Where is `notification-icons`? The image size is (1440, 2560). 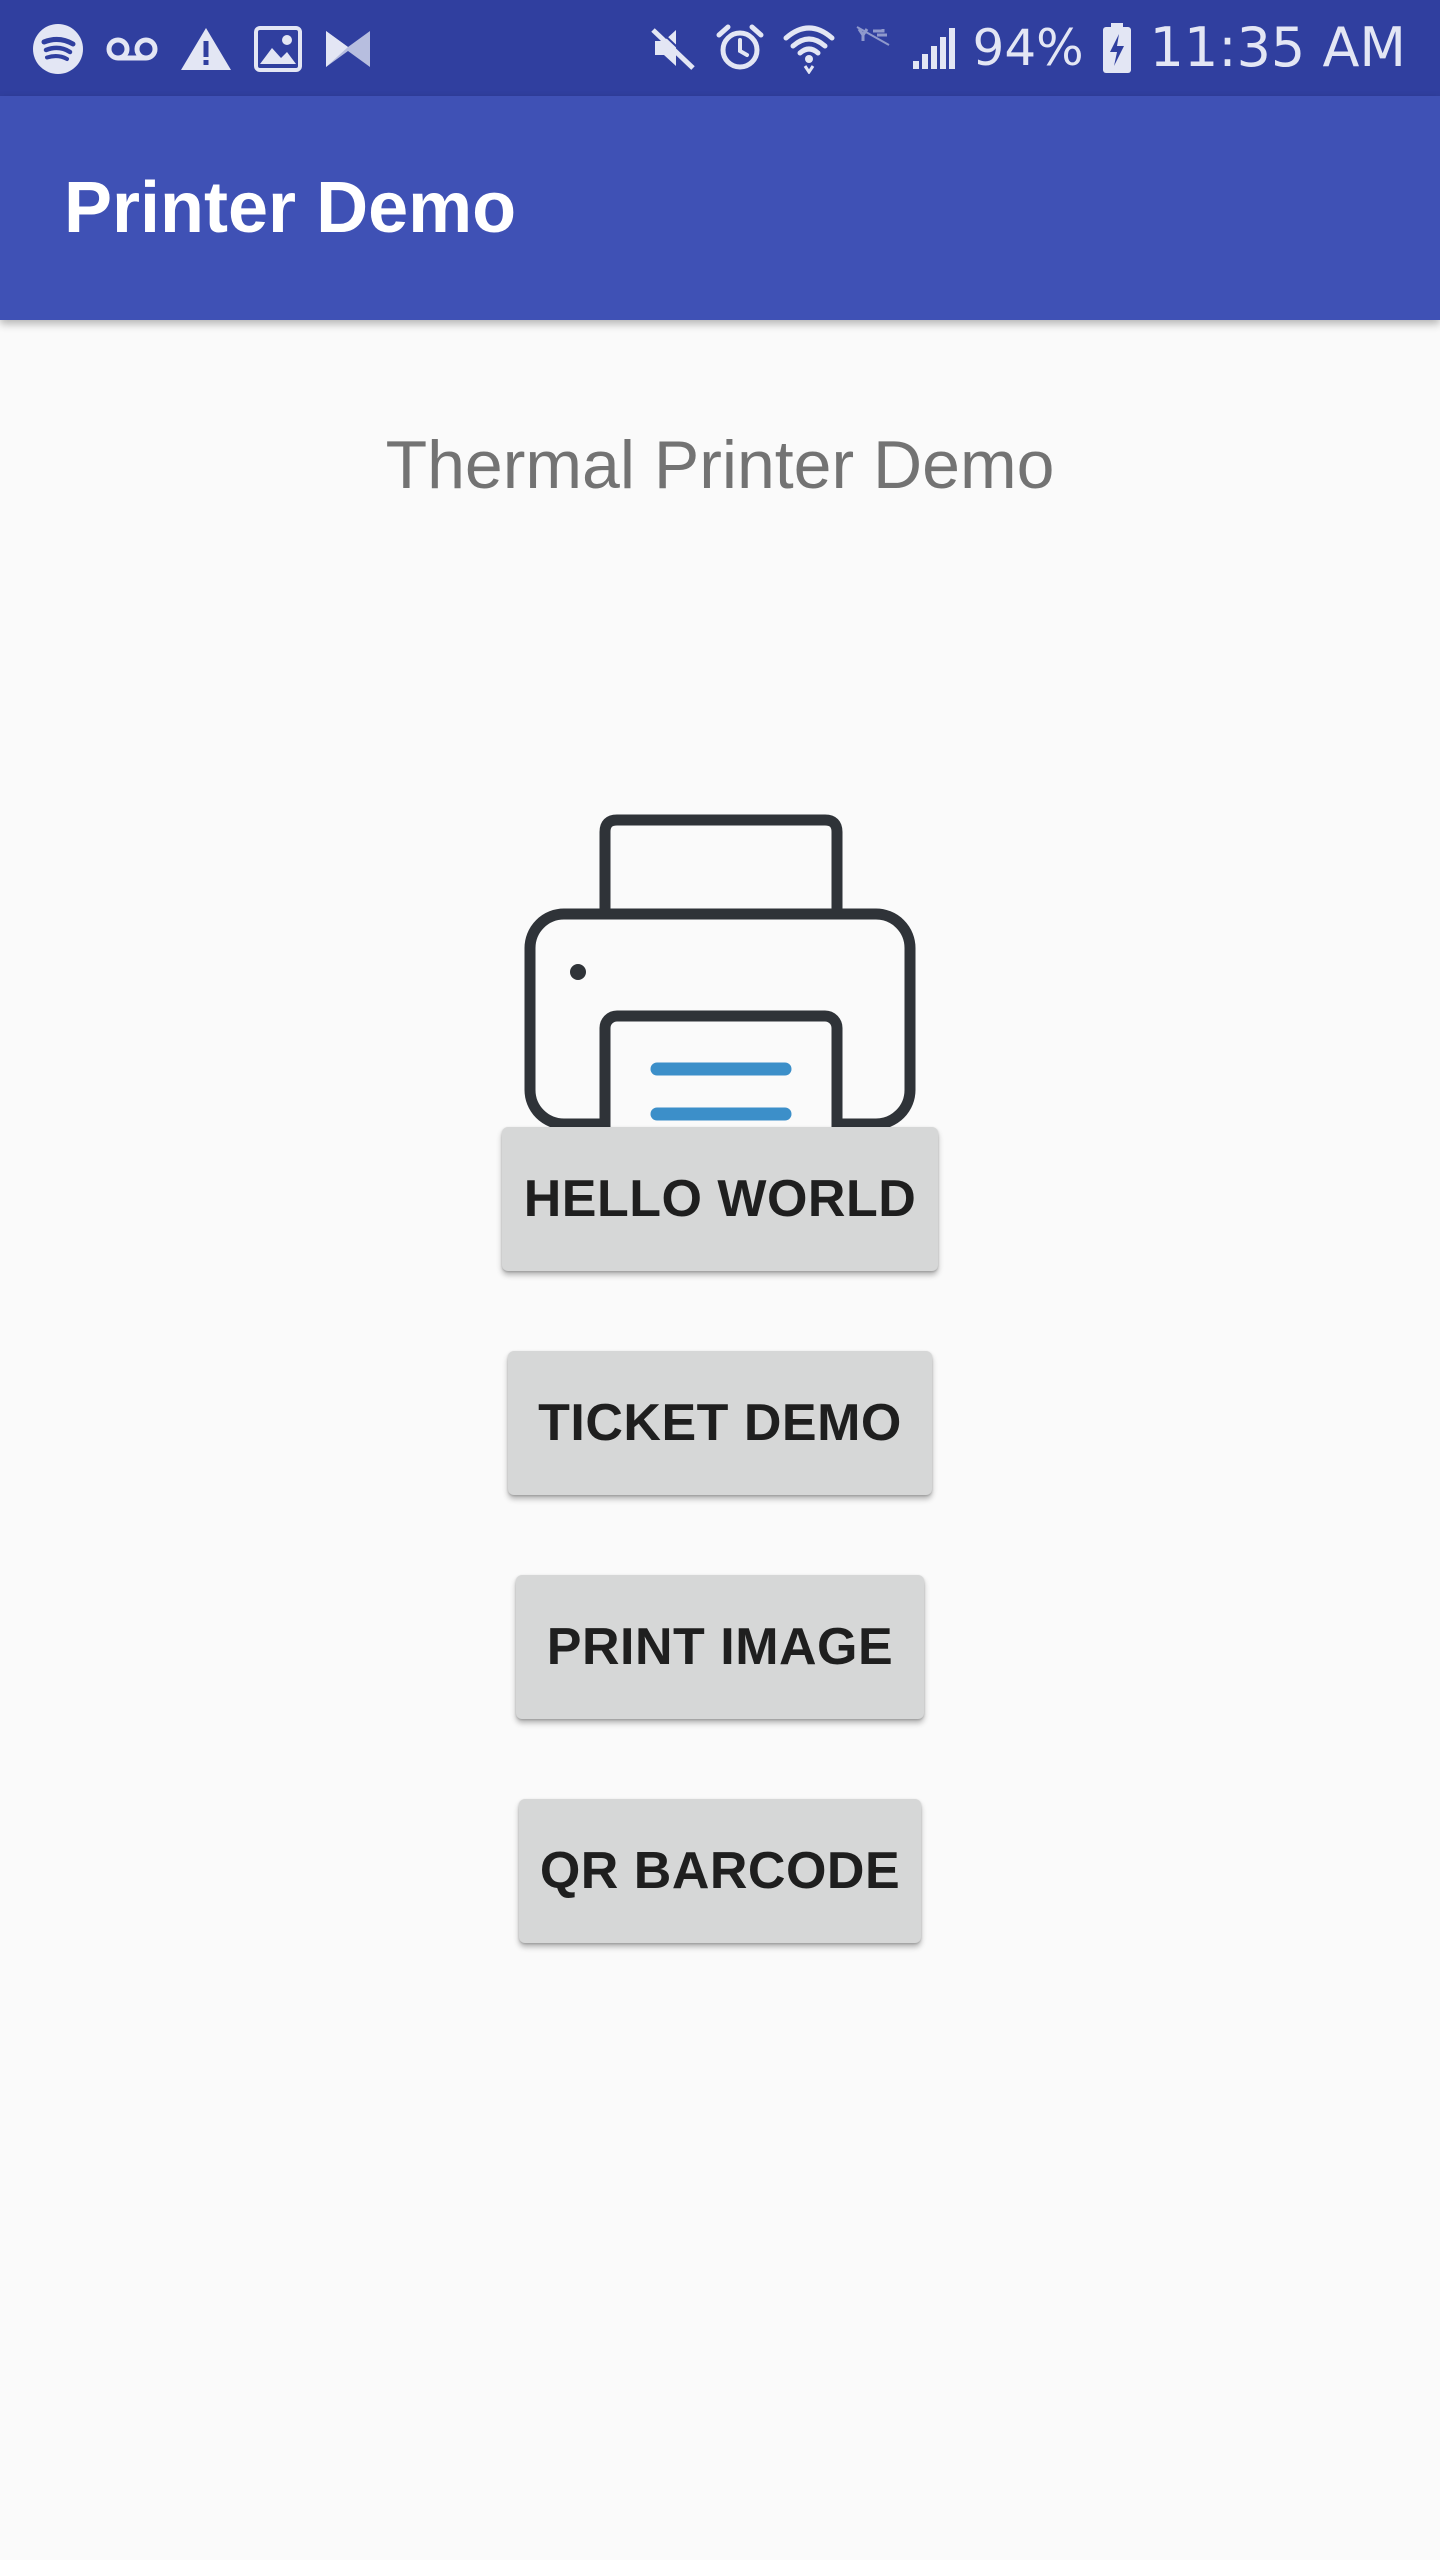 notification-icons is located at coordinates (202, 49).